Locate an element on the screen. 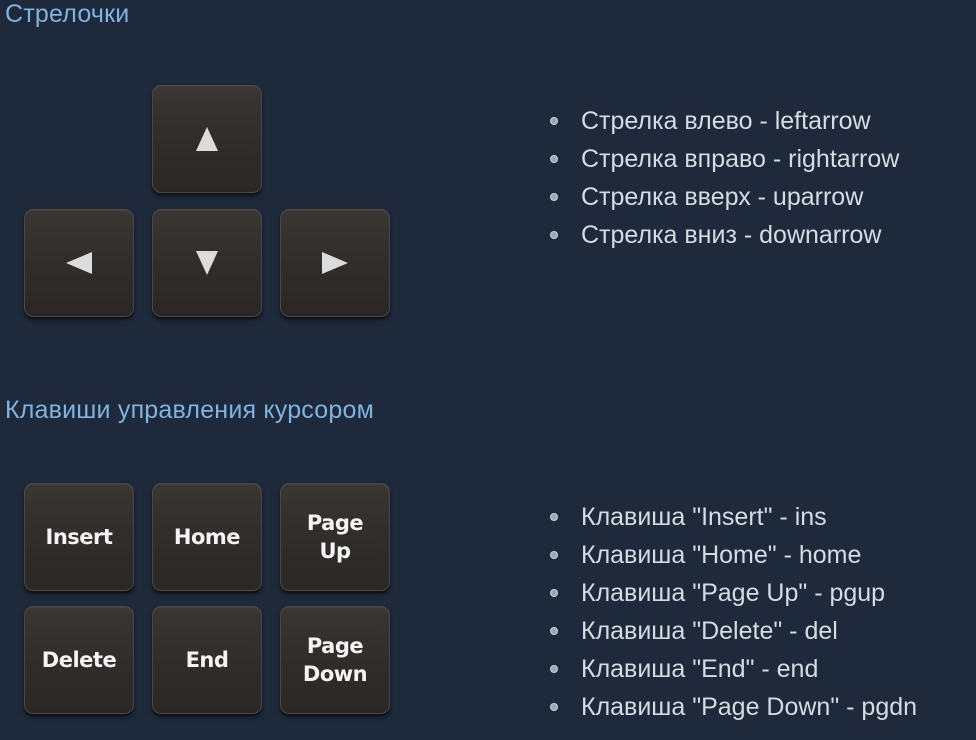  key-left-arrow is located at coordinates (79, 263).